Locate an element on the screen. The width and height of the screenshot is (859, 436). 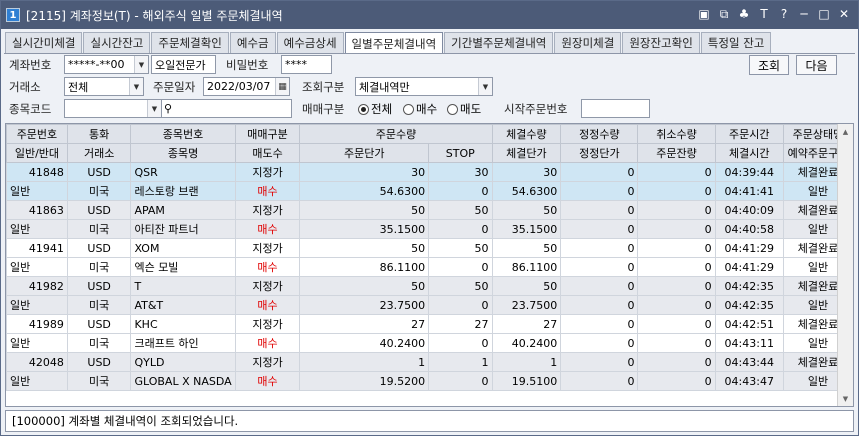
cell-order-price: 35.1500 is located at coordinates (364, 229).